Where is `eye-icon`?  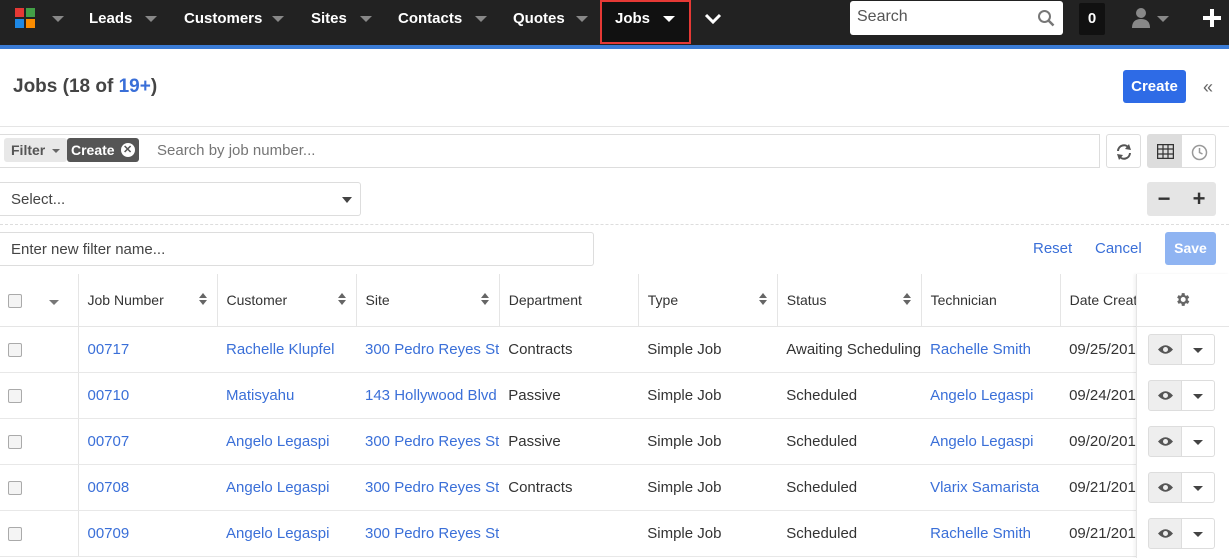 eye-icon is located at coordinates (1165, 349).